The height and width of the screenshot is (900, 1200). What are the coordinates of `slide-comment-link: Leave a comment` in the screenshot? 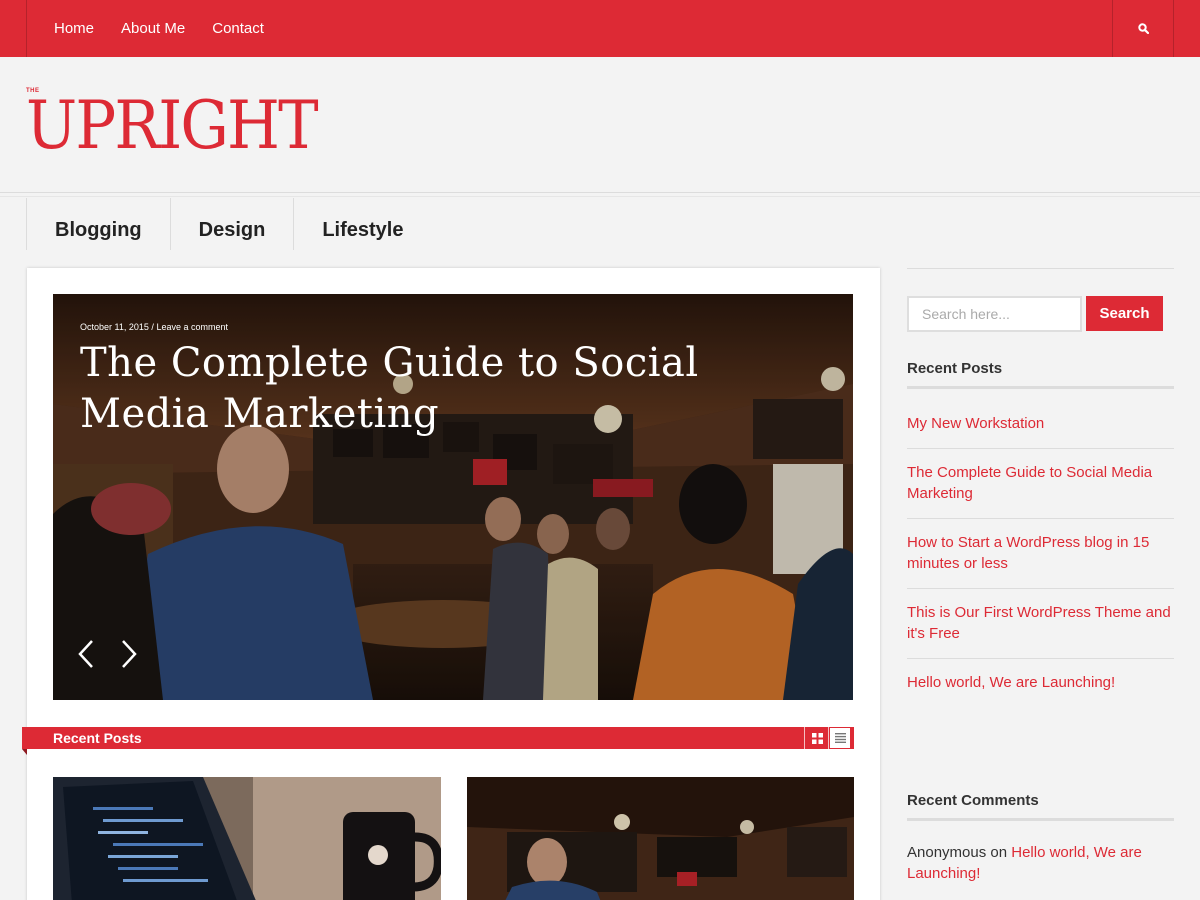 It's located at (192, 327).